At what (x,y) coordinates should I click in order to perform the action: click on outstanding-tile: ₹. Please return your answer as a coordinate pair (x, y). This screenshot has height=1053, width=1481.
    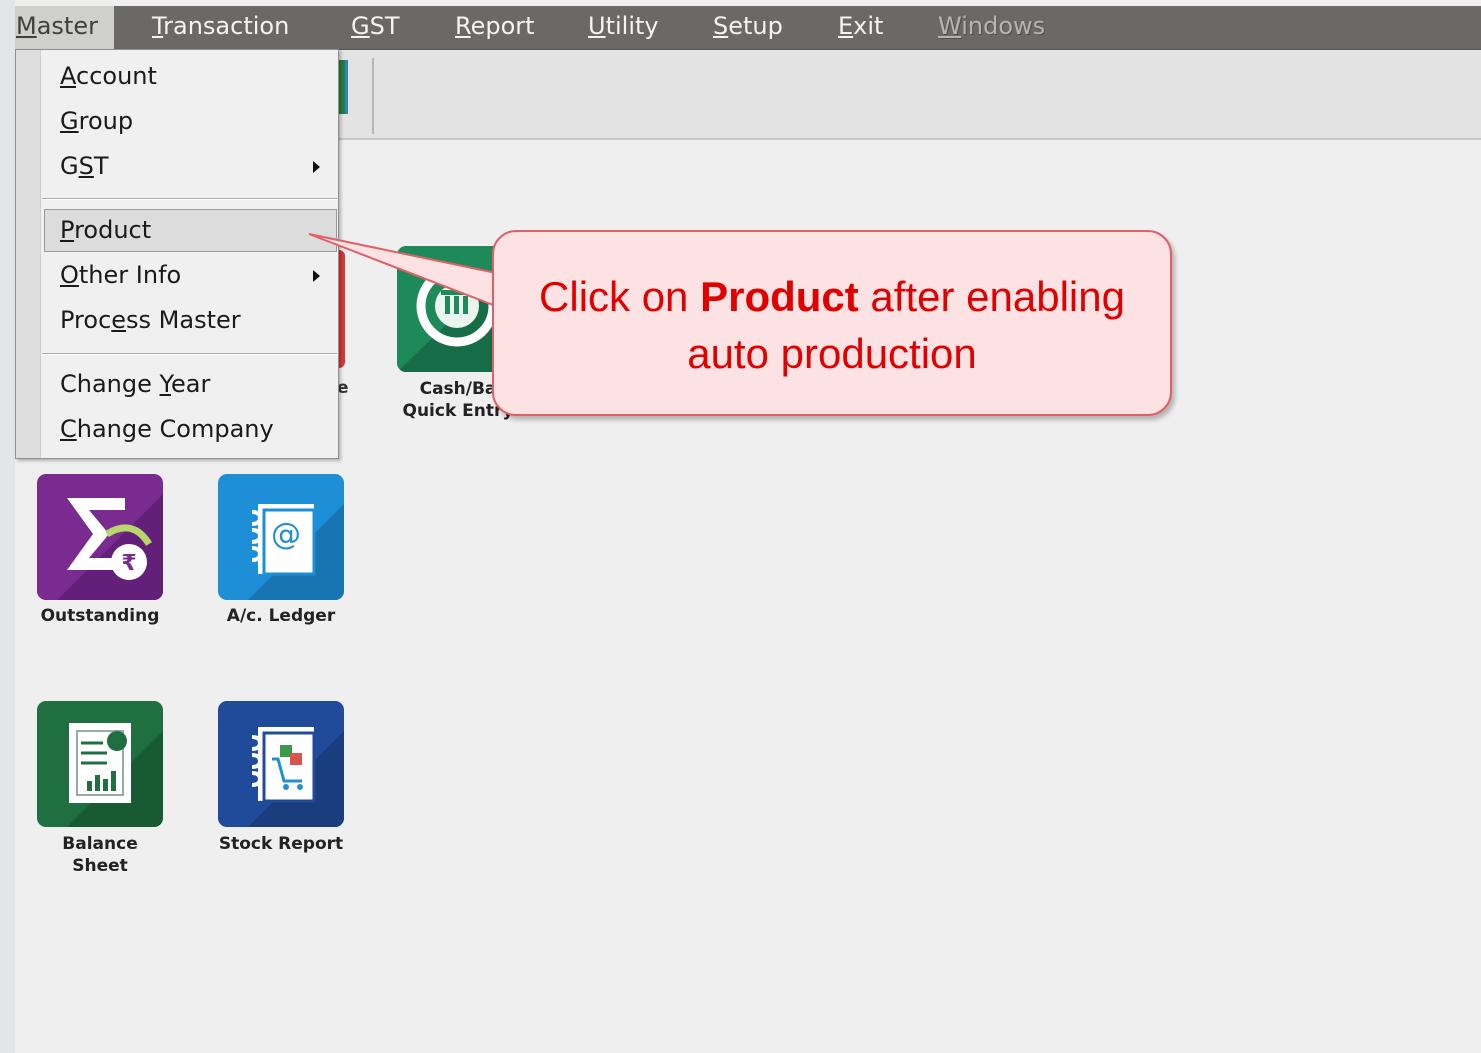
    Looking at the image, I should click on (100, 537).